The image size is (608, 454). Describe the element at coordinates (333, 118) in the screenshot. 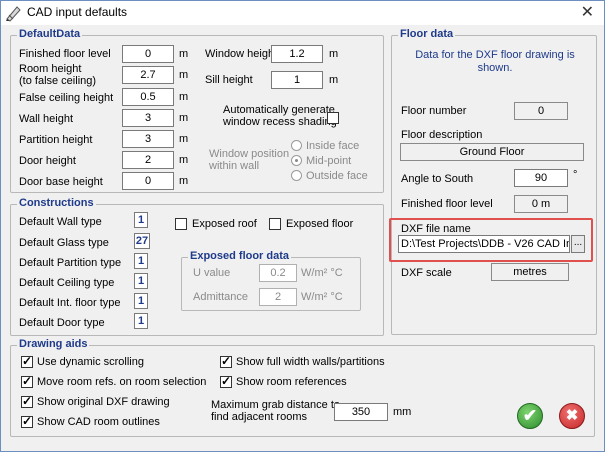

I see `auto-recess-checkbox` at that location.